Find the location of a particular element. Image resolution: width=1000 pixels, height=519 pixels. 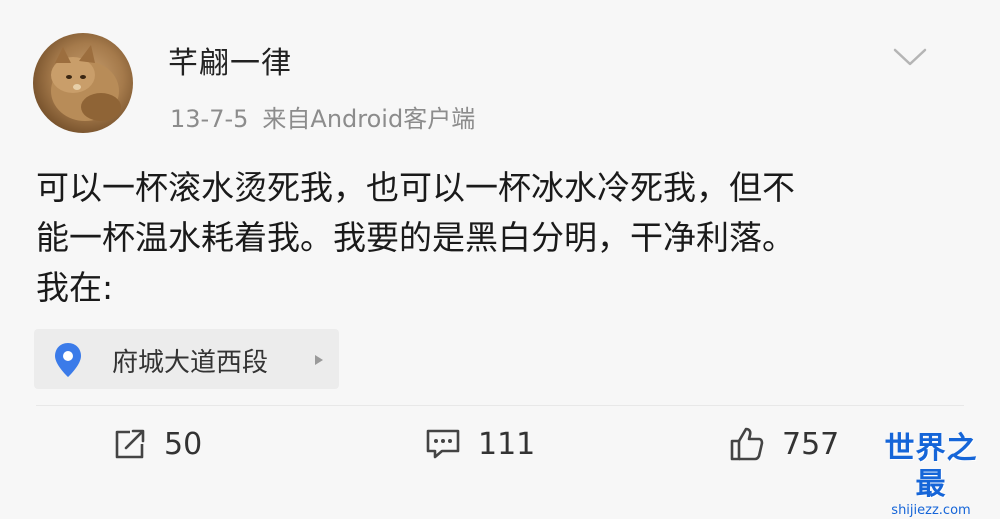

site-watermark: 世界之最 shijiezz.com is located at coordinates (931, 475).